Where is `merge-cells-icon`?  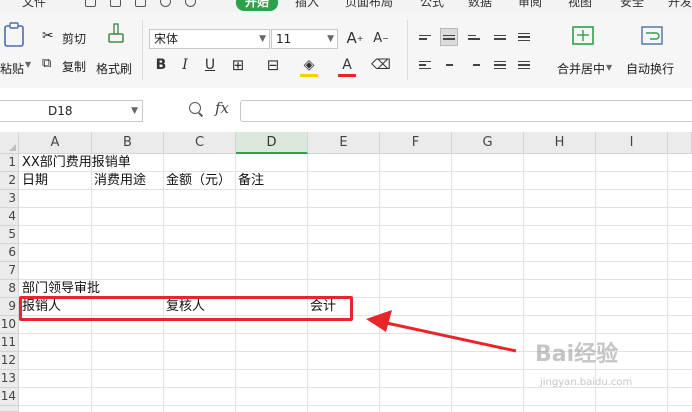 merge-cells-icon is located at coordinates (583, 35).